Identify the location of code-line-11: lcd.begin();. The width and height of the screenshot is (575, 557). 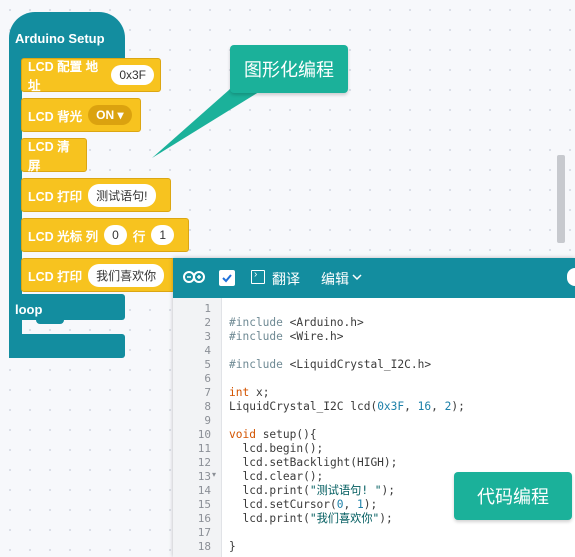
(276, 448).